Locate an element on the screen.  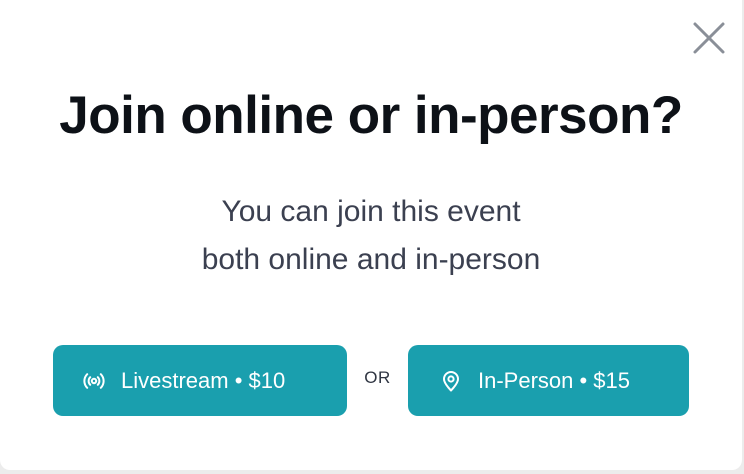
in-person-button: In-Person • $15 is located at coordinates (548, 380).